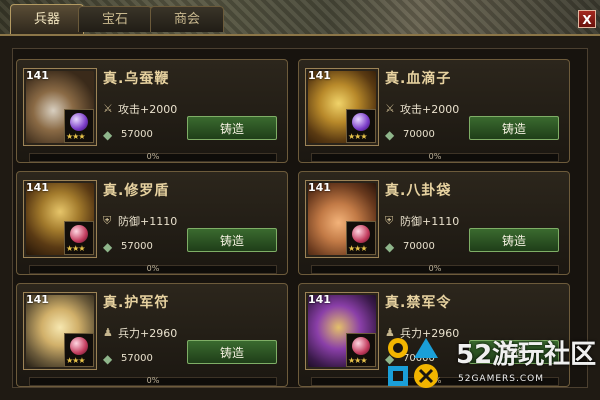 This screenshot has height=400, width=600. Describe the element at coordinates (148, 333) in the screenshot. I see `stat-text: 兵力+2960` at that location.